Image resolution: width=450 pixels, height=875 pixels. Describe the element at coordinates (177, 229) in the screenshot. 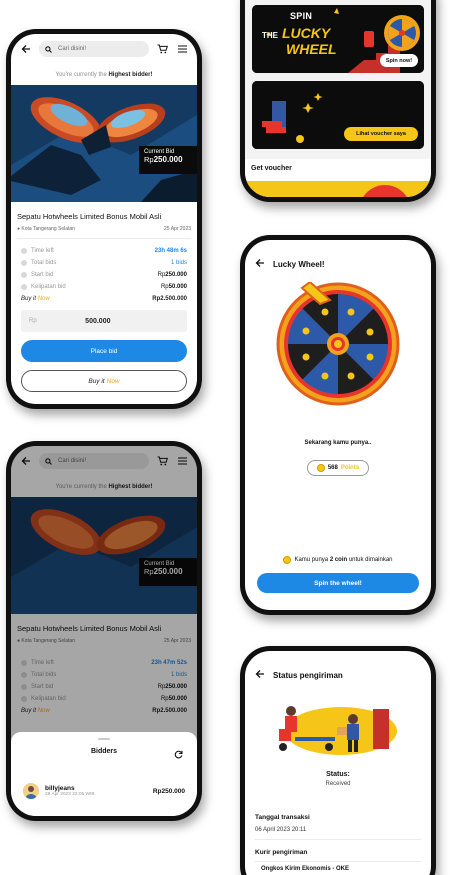

I see `listing-date: 25 Apr 2023` at that location.